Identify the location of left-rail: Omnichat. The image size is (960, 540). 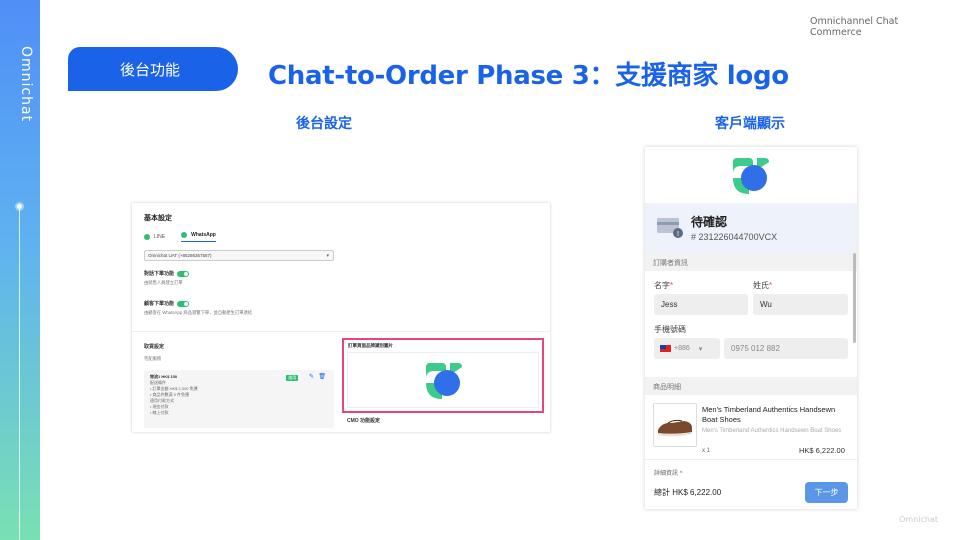
(20, 270).